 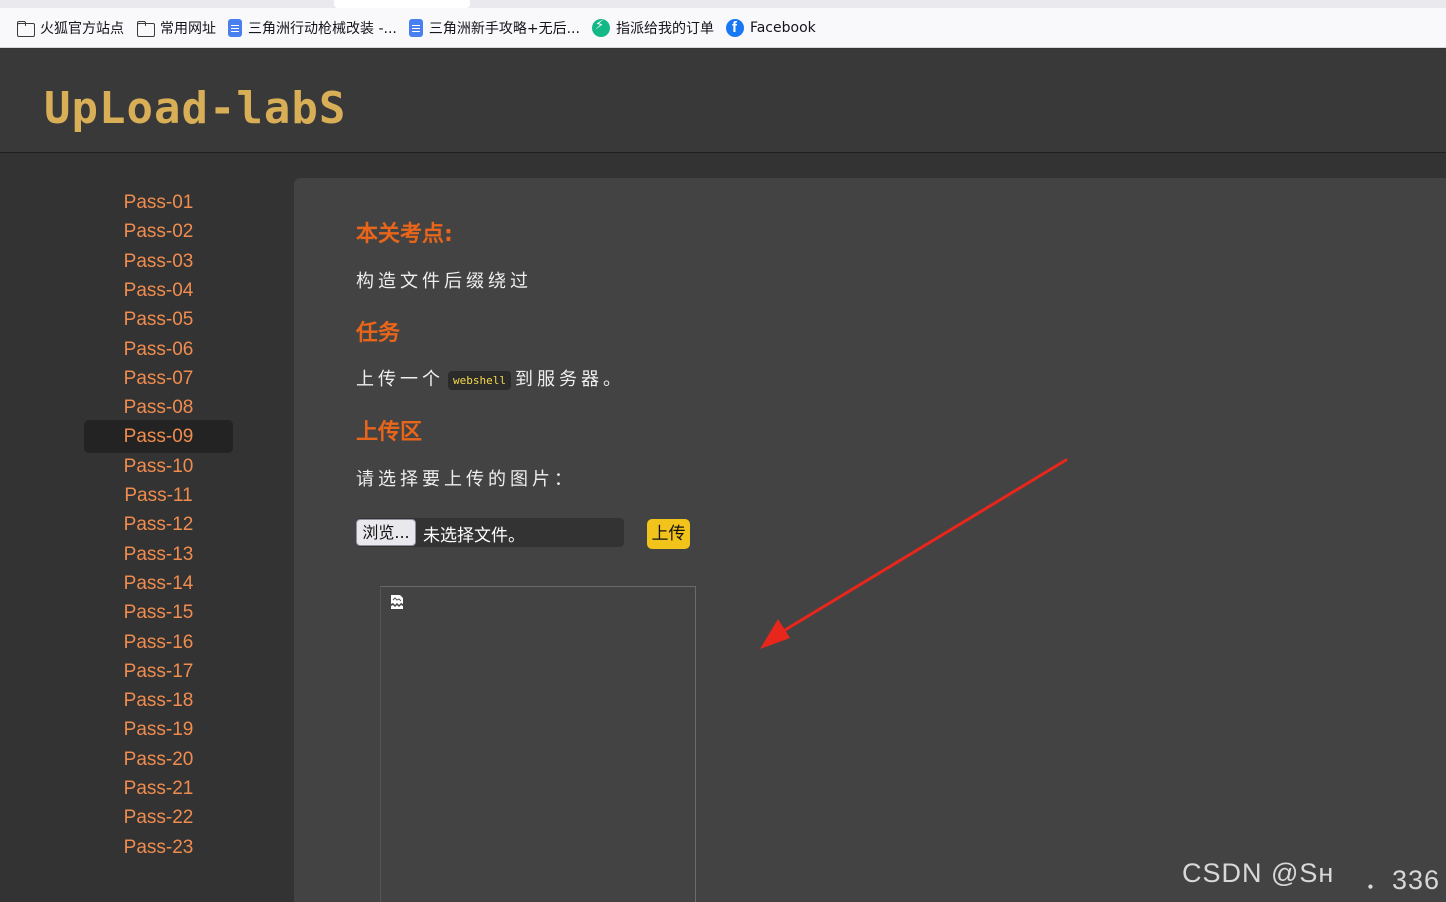 I want to click on page-header: UpLoad-labS, so click(x=723, y=101).